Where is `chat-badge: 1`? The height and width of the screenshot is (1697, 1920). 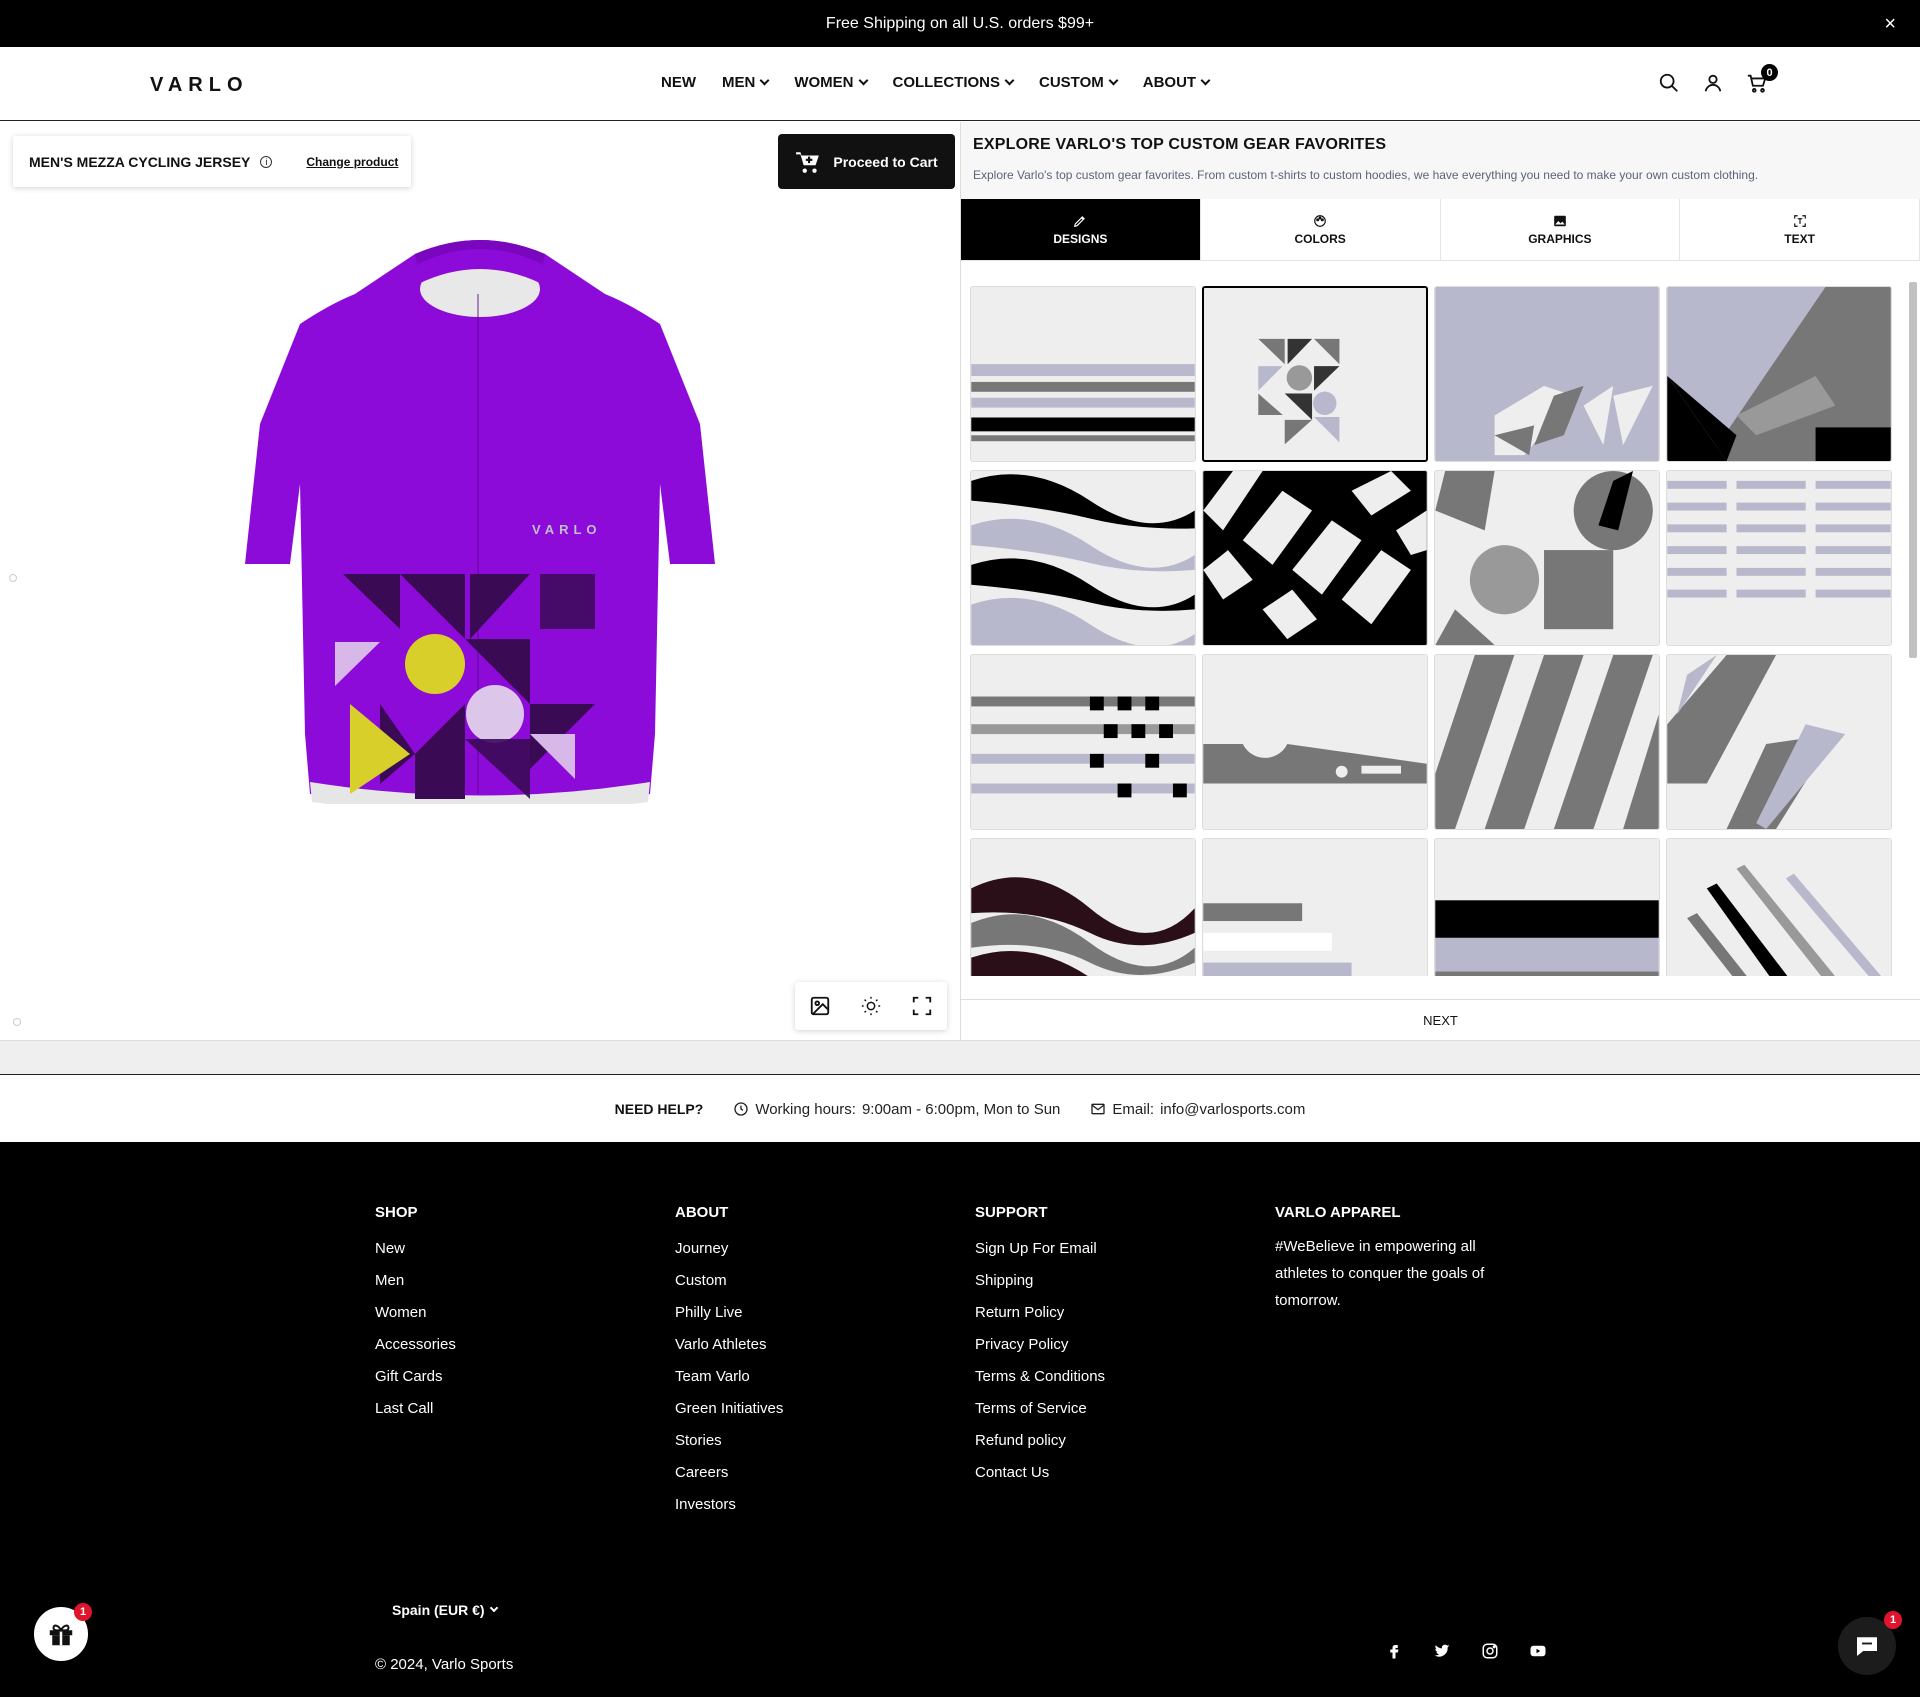 chat-badge: 1 is located at coordinates (1893, 1620).